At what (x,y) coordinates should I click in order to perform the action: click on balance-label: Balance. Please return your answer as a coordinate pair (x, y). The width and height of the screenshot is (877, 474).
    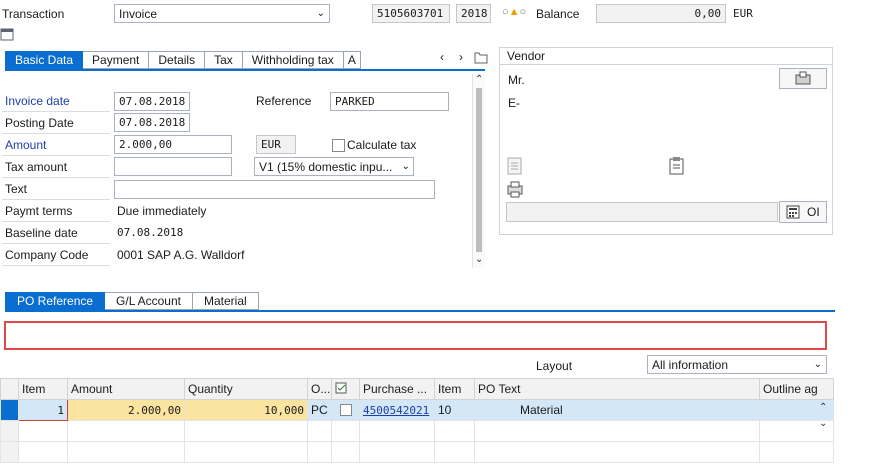
    Looking at the image, I should click on (558, 14).